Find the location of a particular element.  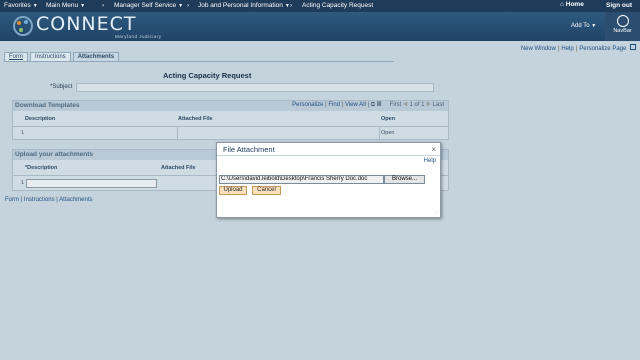

grid-title: Download Templates is located at coordinates (47, 105).